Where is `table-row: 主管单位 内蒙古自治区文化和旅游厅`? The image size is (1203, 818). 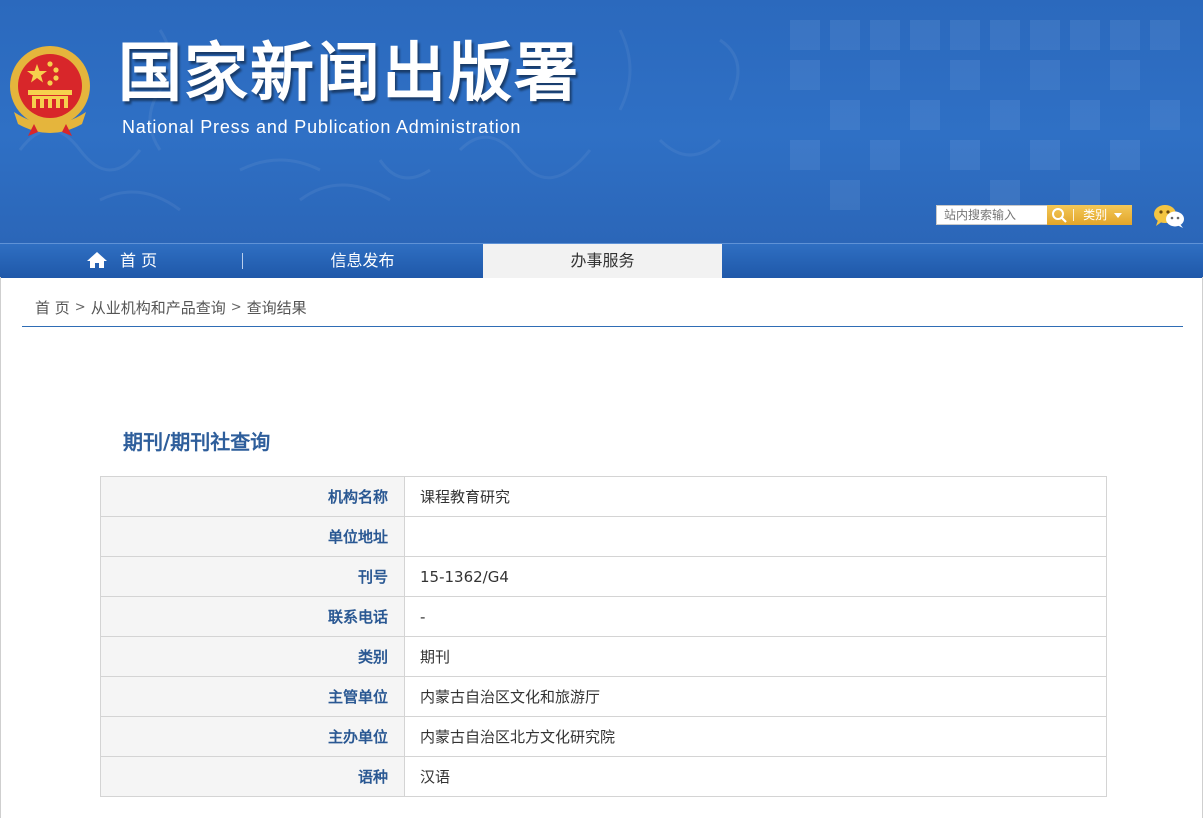 table-row: 主管单位 内蒙古自治区文化和旅游厅 is located at coordinates (603, 696).